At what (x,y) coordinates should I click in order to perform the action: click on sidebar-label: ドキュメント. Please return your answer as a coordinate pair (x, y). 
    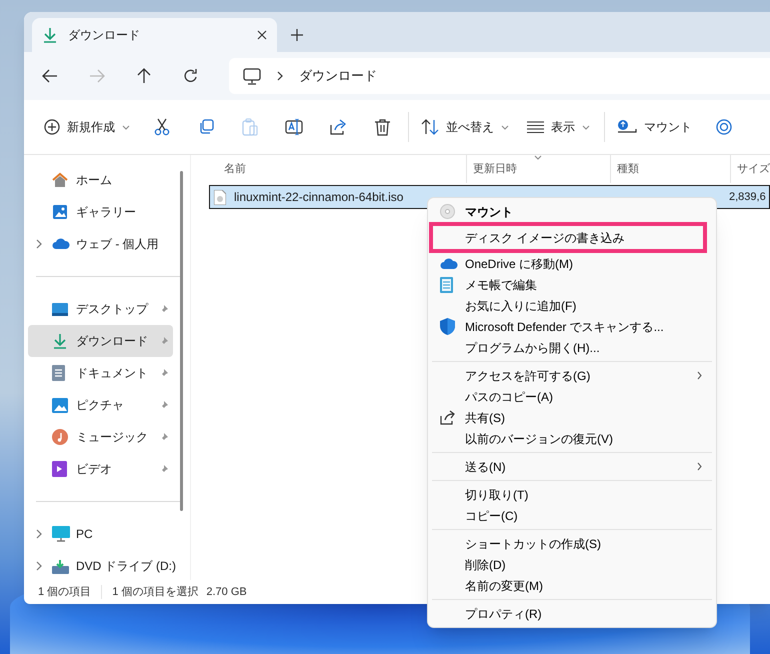
    Looking at the image, I should click on (112, 373).